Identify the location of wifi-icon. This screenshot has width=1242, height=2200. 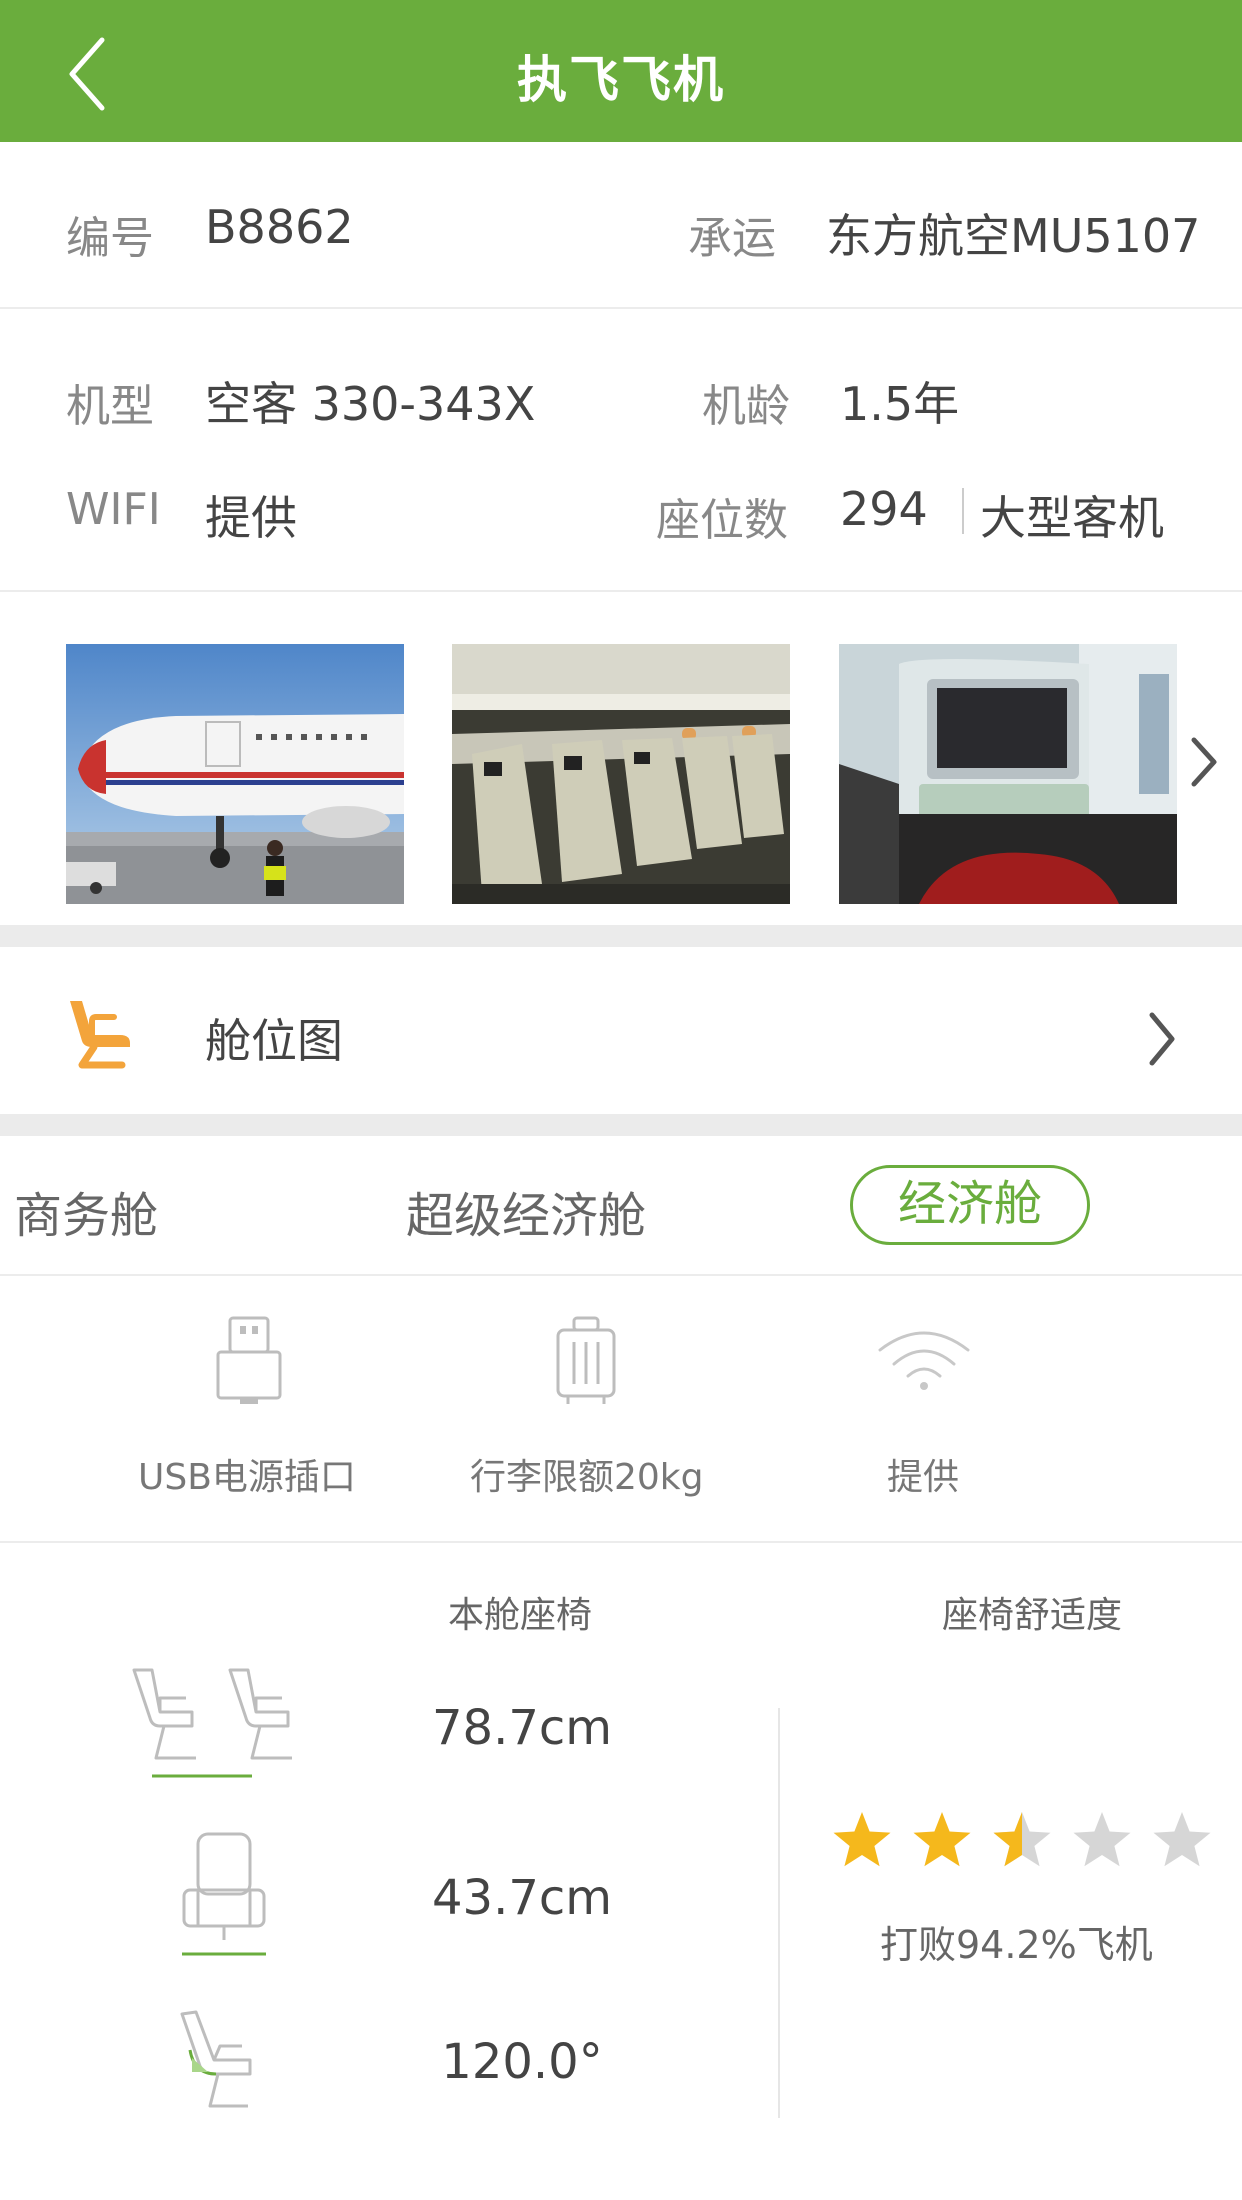
(924, 1360).